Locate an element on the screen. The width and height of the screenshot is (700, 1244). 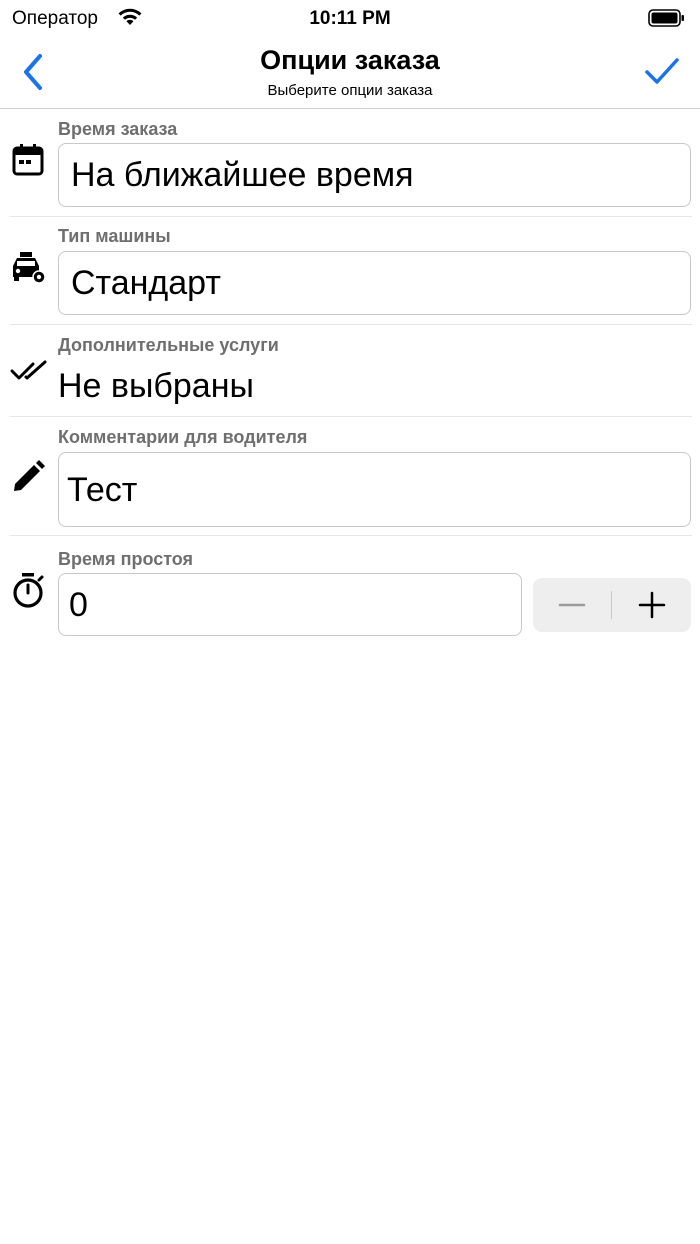
navigation-bar: Опции заказа Выберите опции заказа is located at coordinates (350, 72).